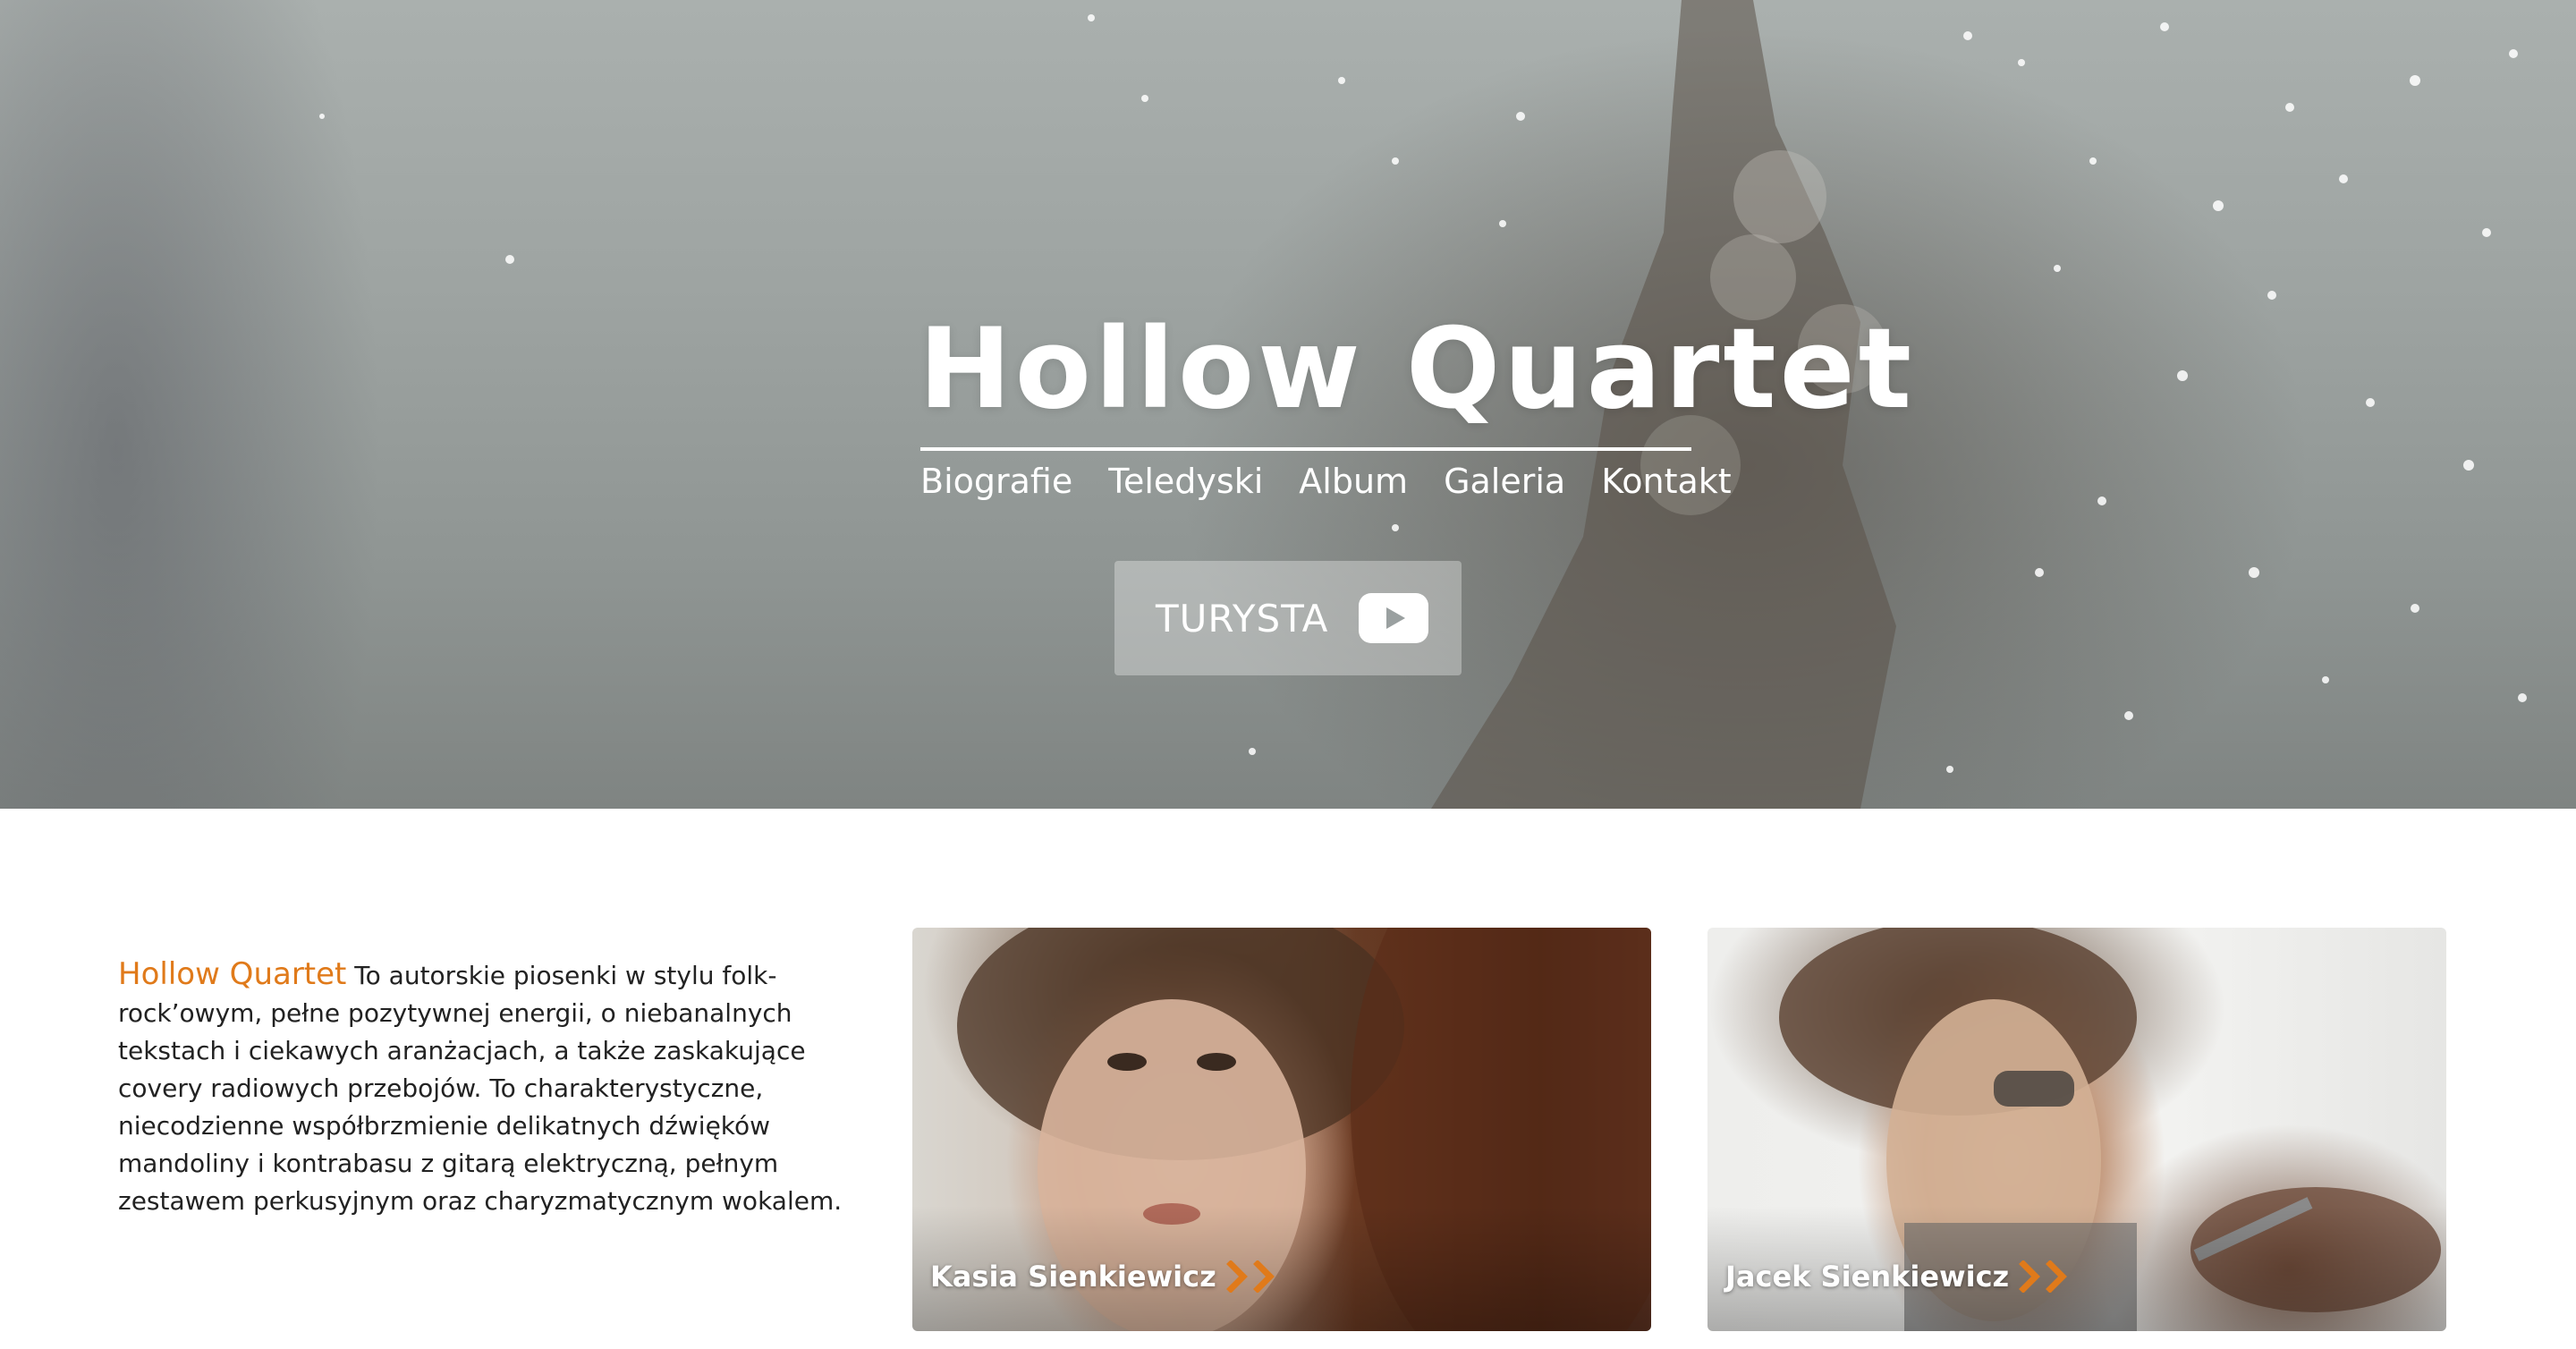 This screenshot has height=1349, width=2576. I want to click on video-play-button: TURYSTA, so click(1288, 618).